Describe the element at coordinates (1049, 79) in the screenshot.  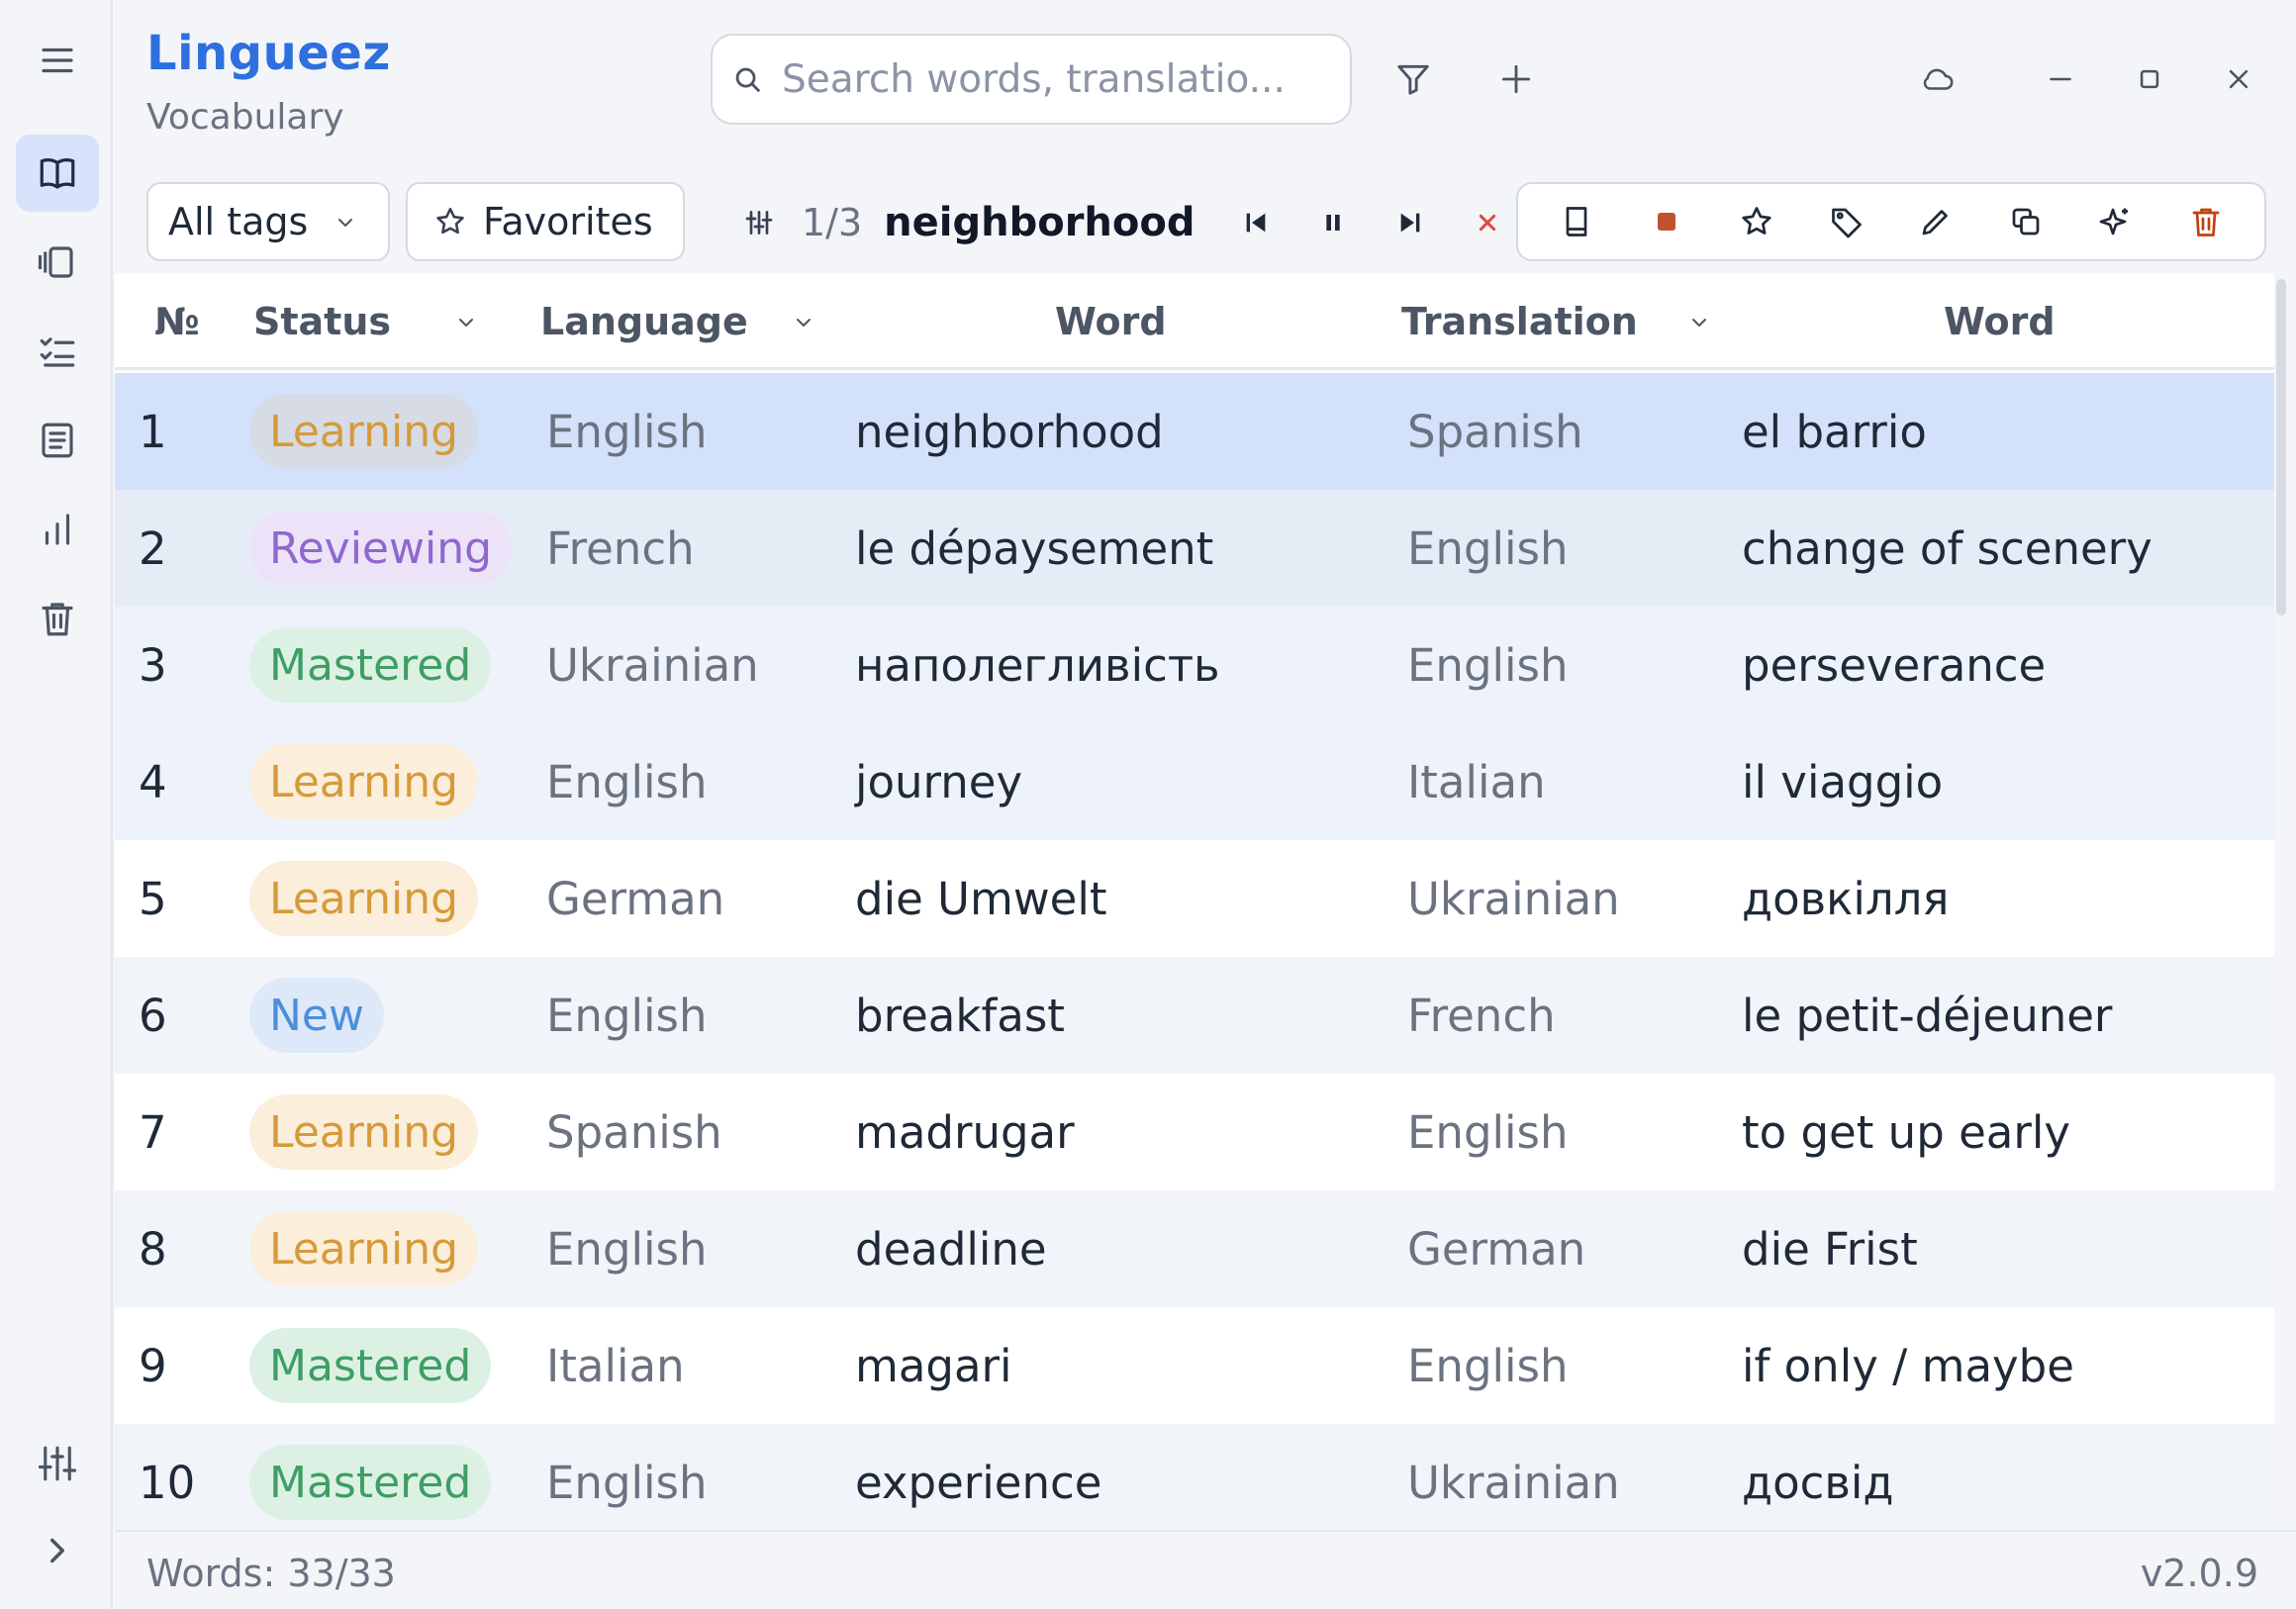
I see `search-input` at that location.